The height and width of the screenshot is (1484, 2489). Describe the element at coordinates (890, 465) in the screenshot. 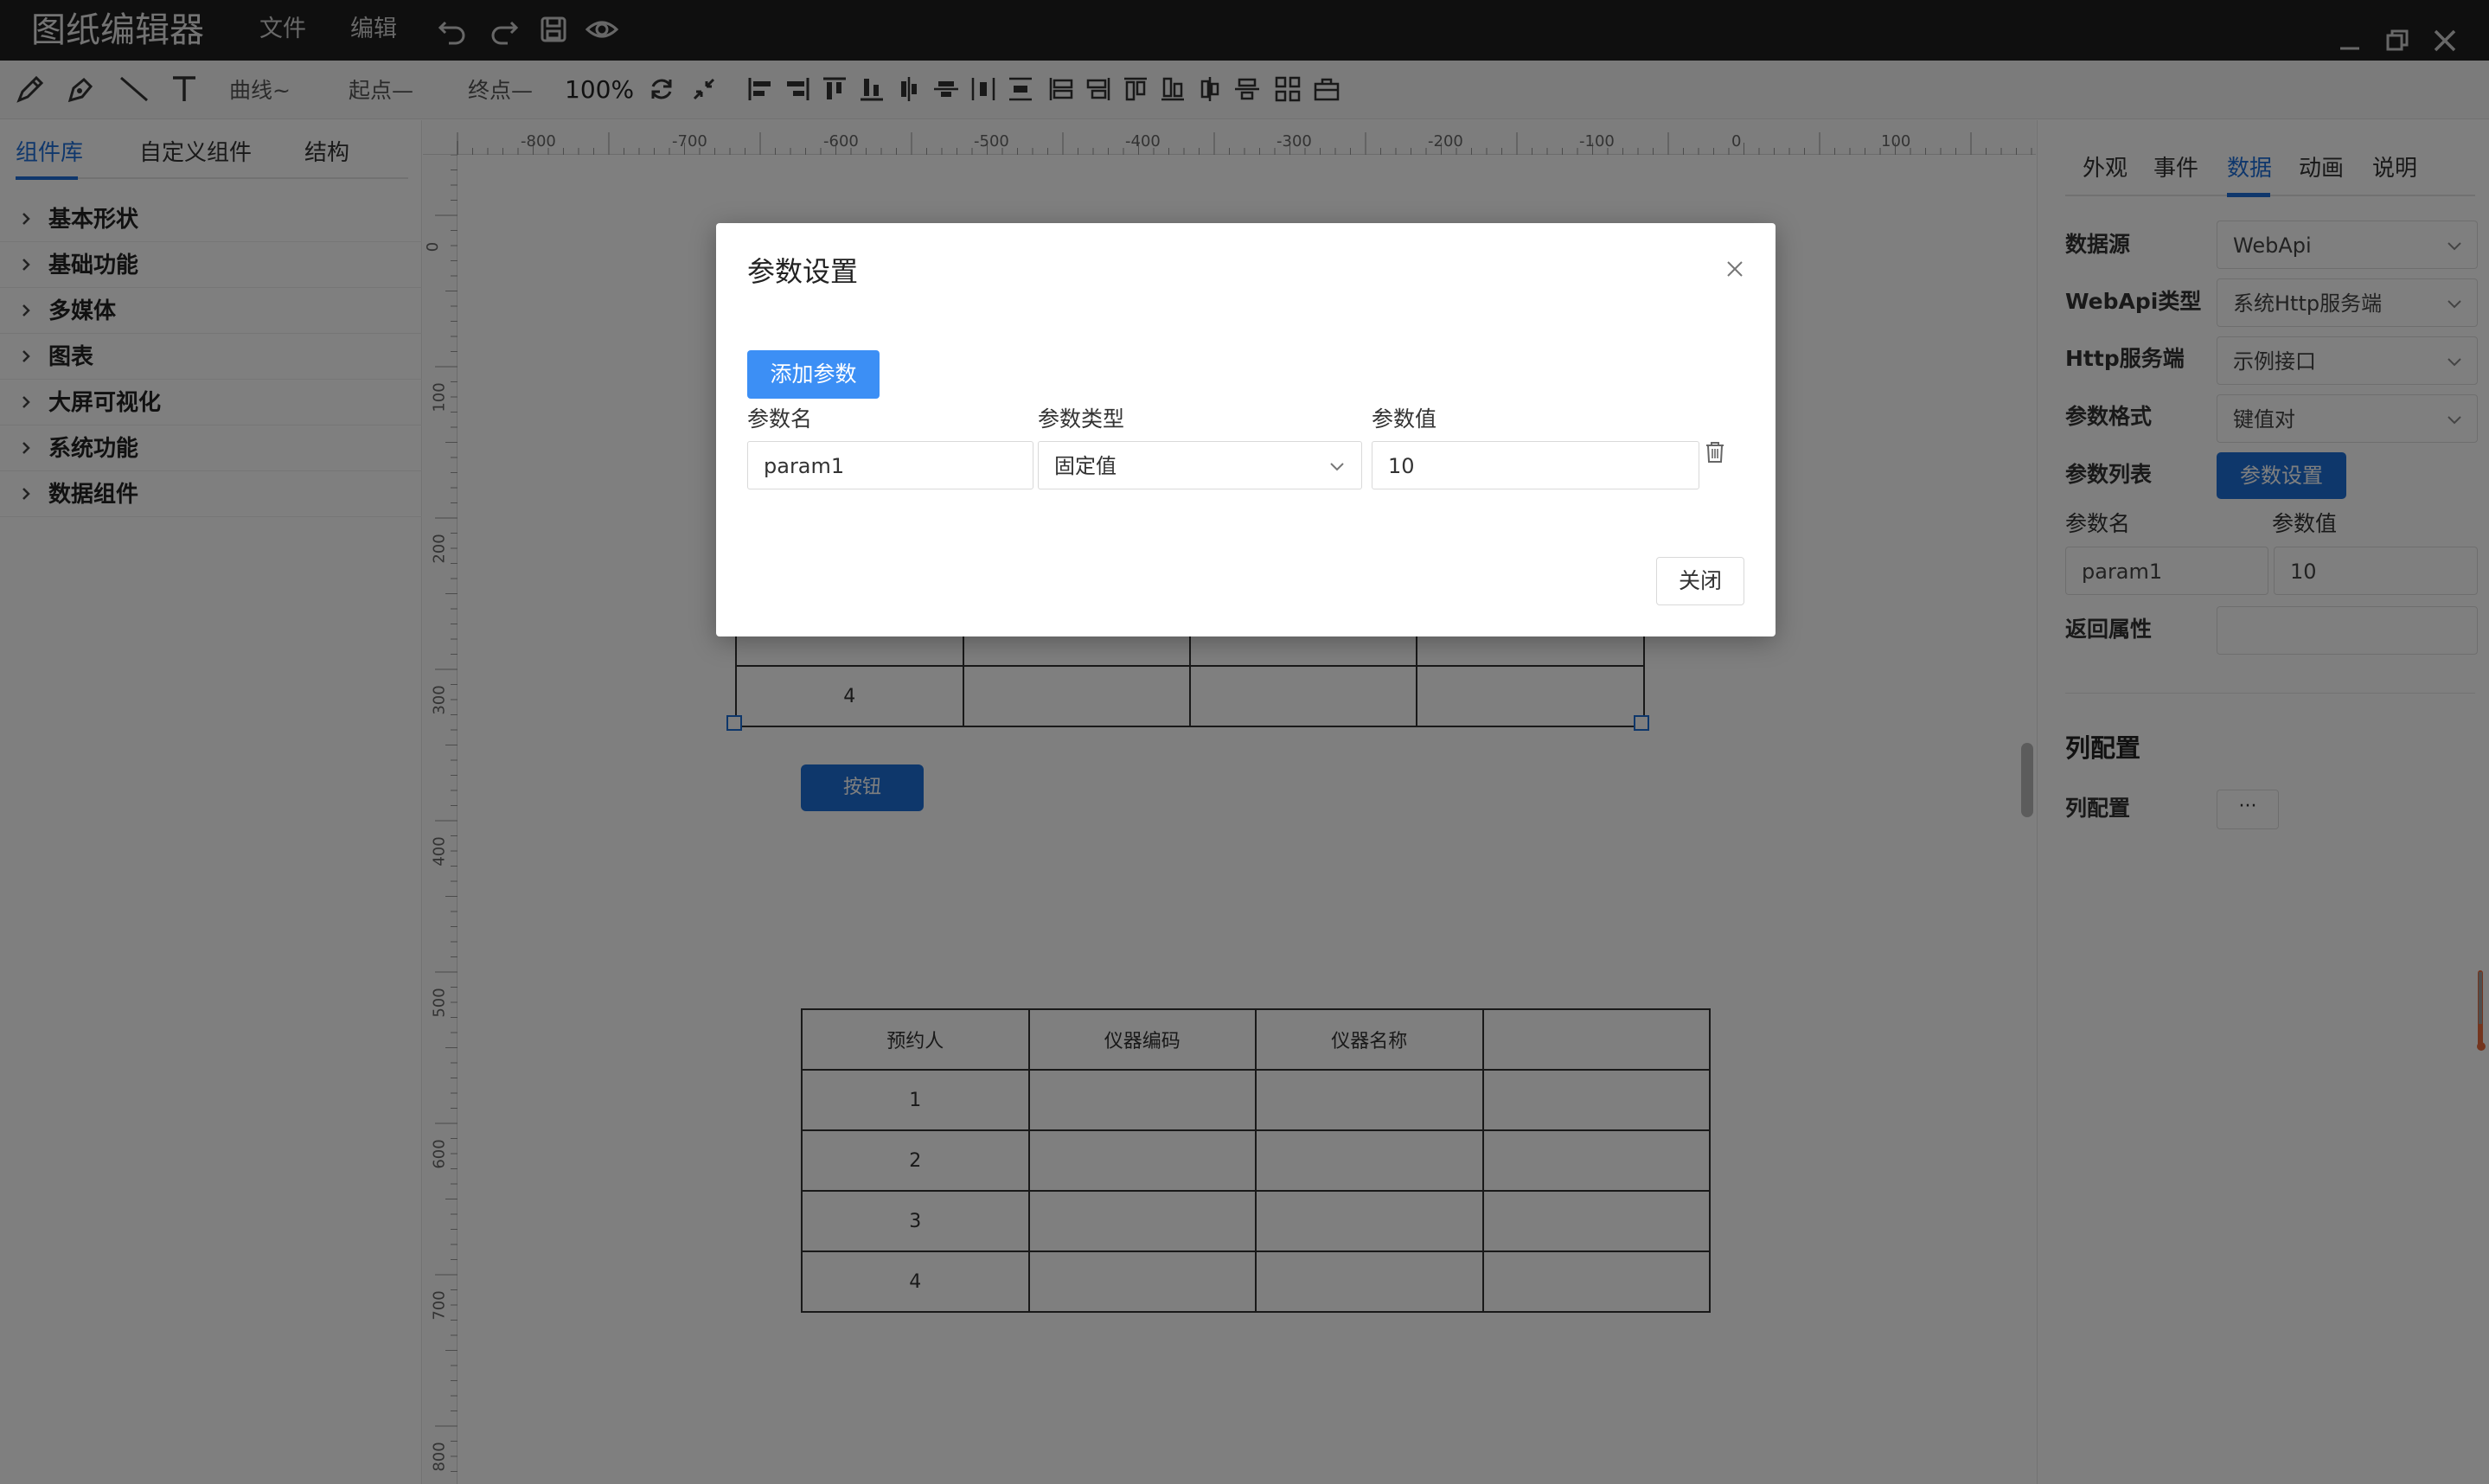

I see `param-name-input: param1` at that location.